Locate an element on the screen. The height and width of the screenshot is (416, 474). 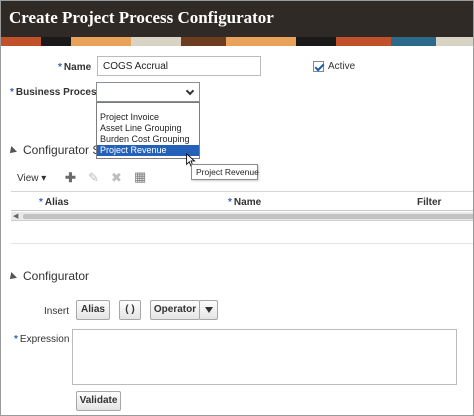
name-label: * Name is located at coordinates (75, 67).